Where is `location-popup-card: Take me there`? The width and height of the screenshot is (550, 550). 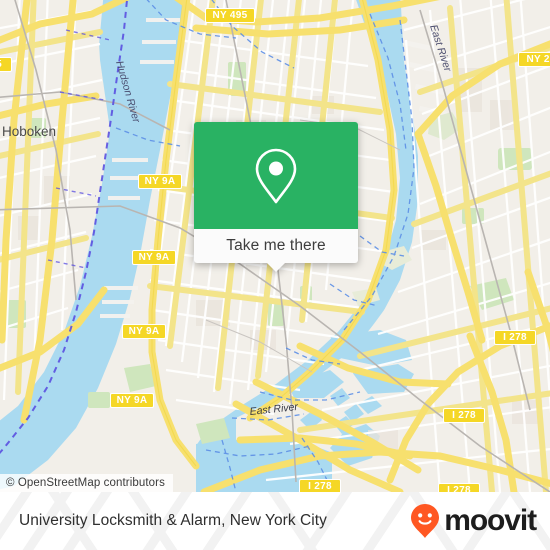 location-popup-card: Take me there is located at coordinates (276, 197).